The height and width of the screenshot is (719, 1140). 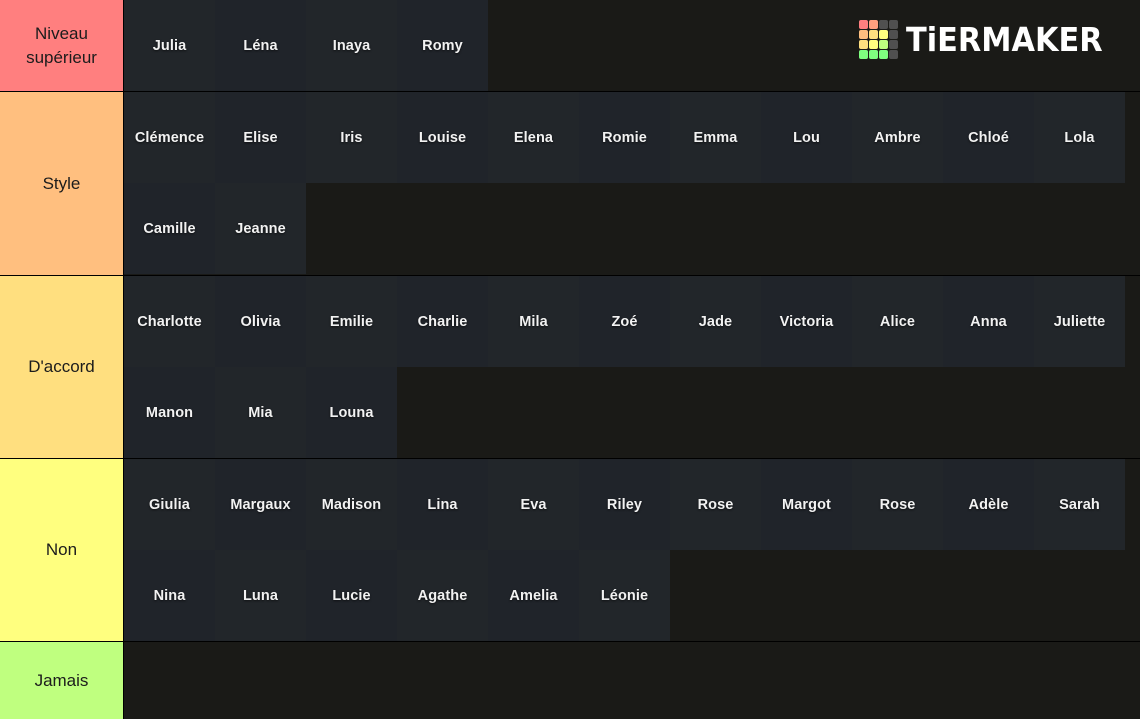 What do you see at coordinates (169, 321) in the screenshot?
I see `tier-item: Charlotte` at bounding box center [169, 321].